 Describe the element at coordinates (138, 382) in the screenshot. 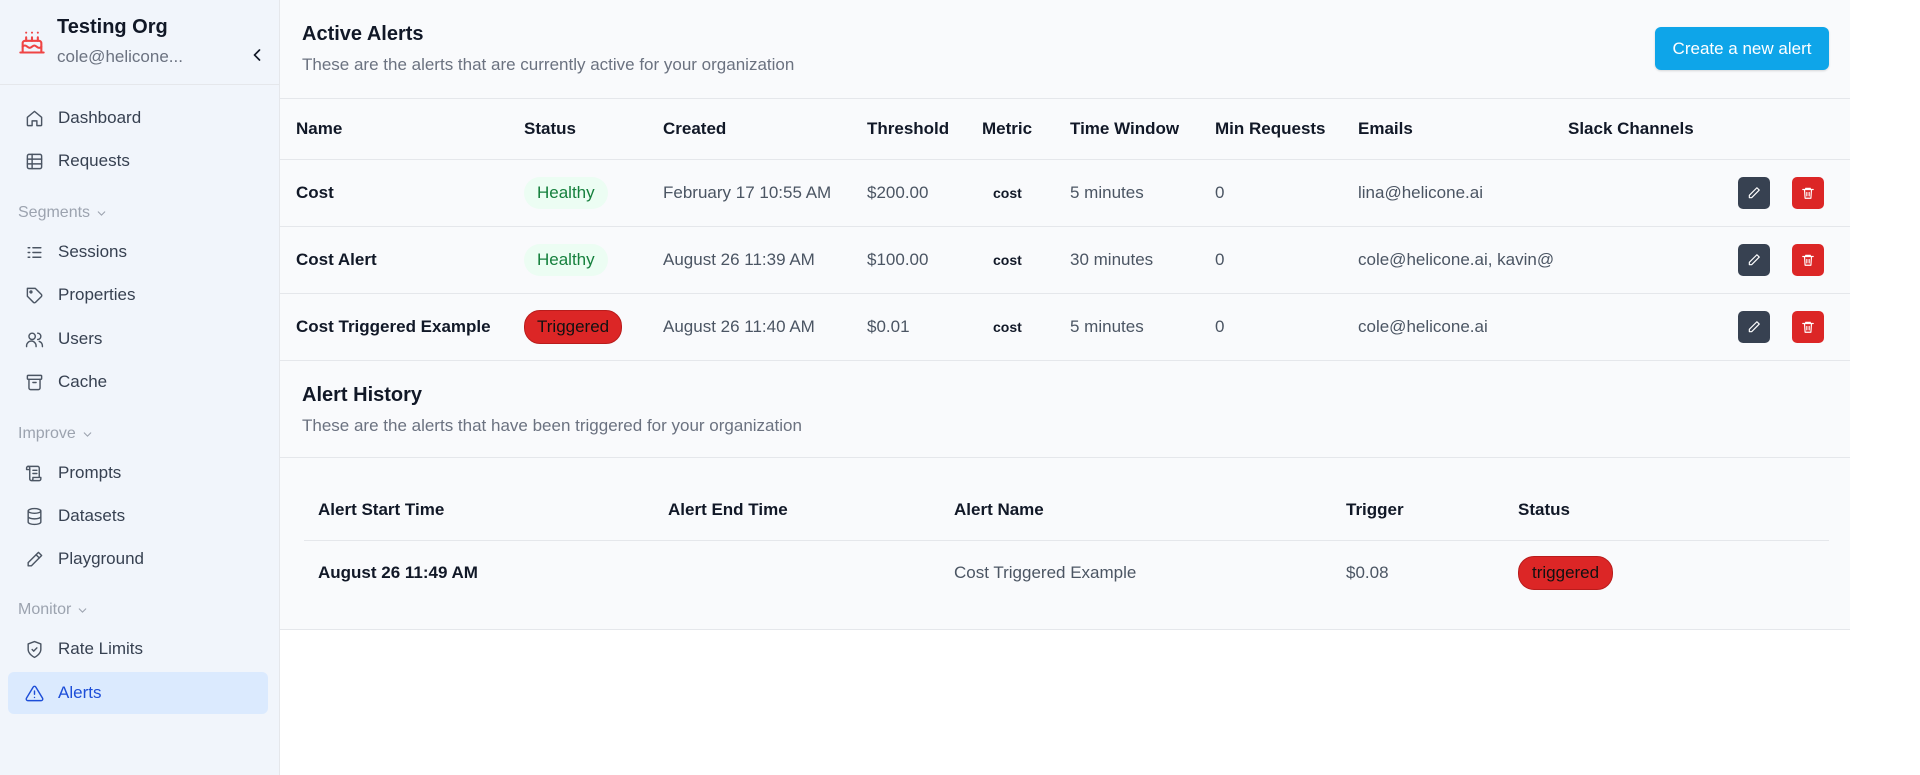

I see `sidebar-item-cache: Cache` at that location.